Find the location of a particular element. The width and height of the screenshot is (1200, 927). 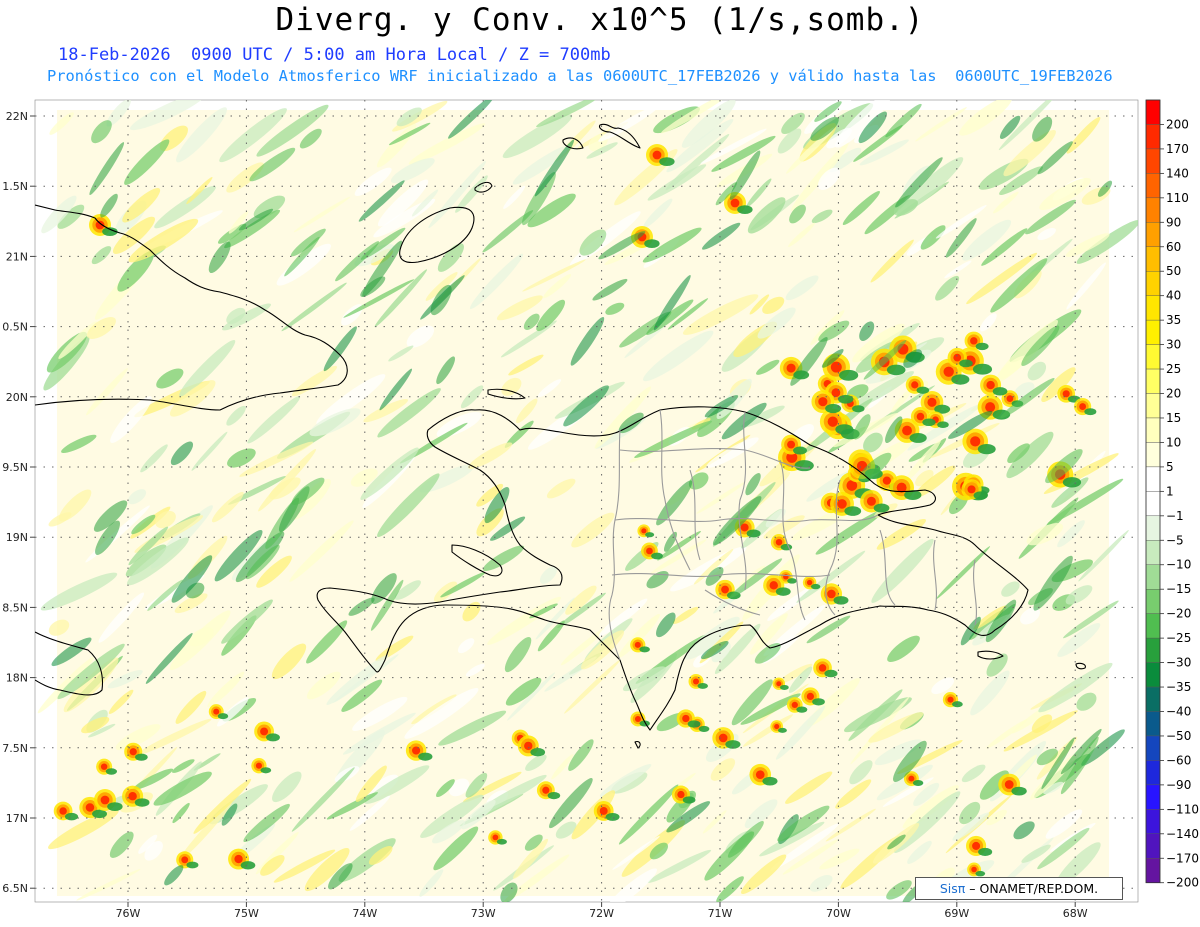

colorbar-label: −20 is located at coordinates (1178, 614).